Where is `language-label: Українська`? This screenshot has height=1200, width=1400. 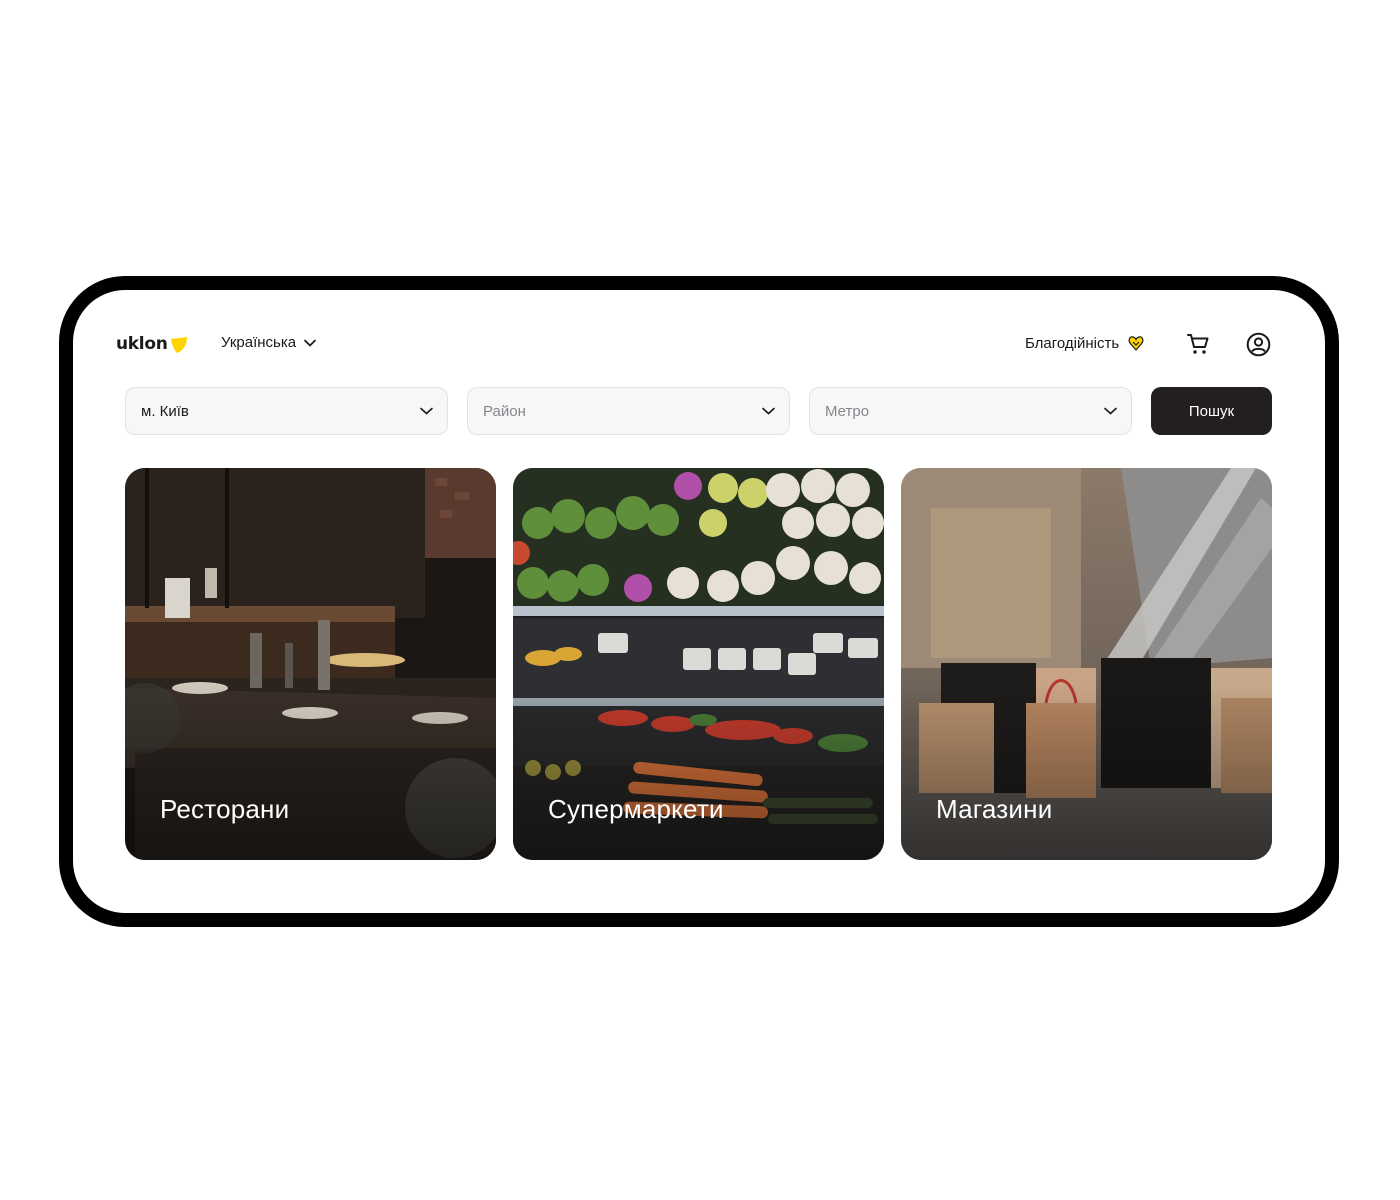
language-label: Українська is located at coordinates (259, 342).